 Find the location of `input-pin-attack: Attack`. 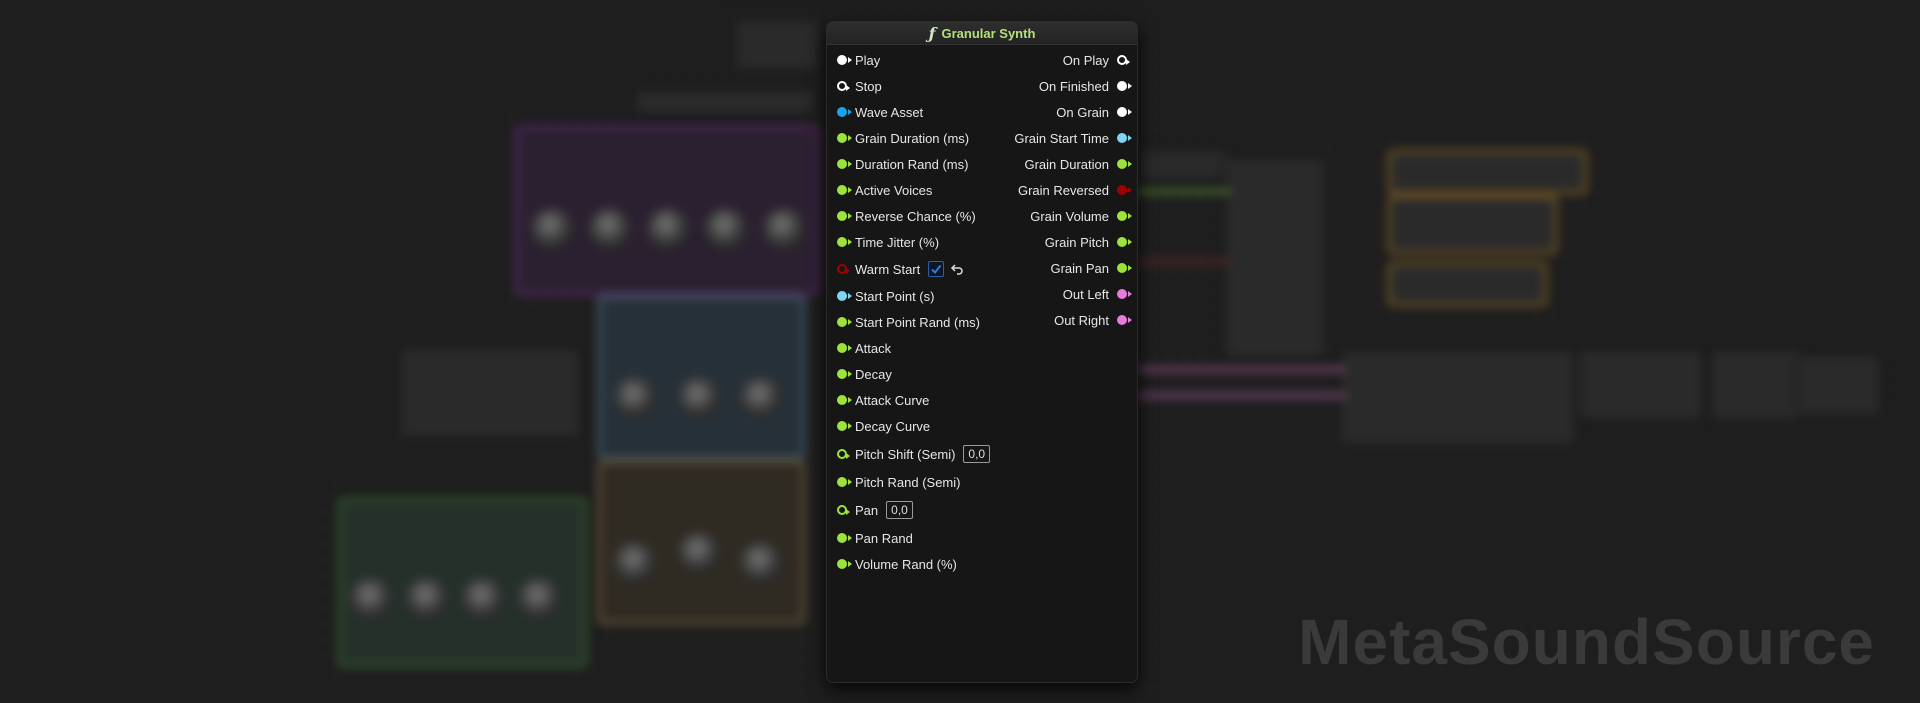

input-pin-attack: Attack is located at coordinates (864, 348).